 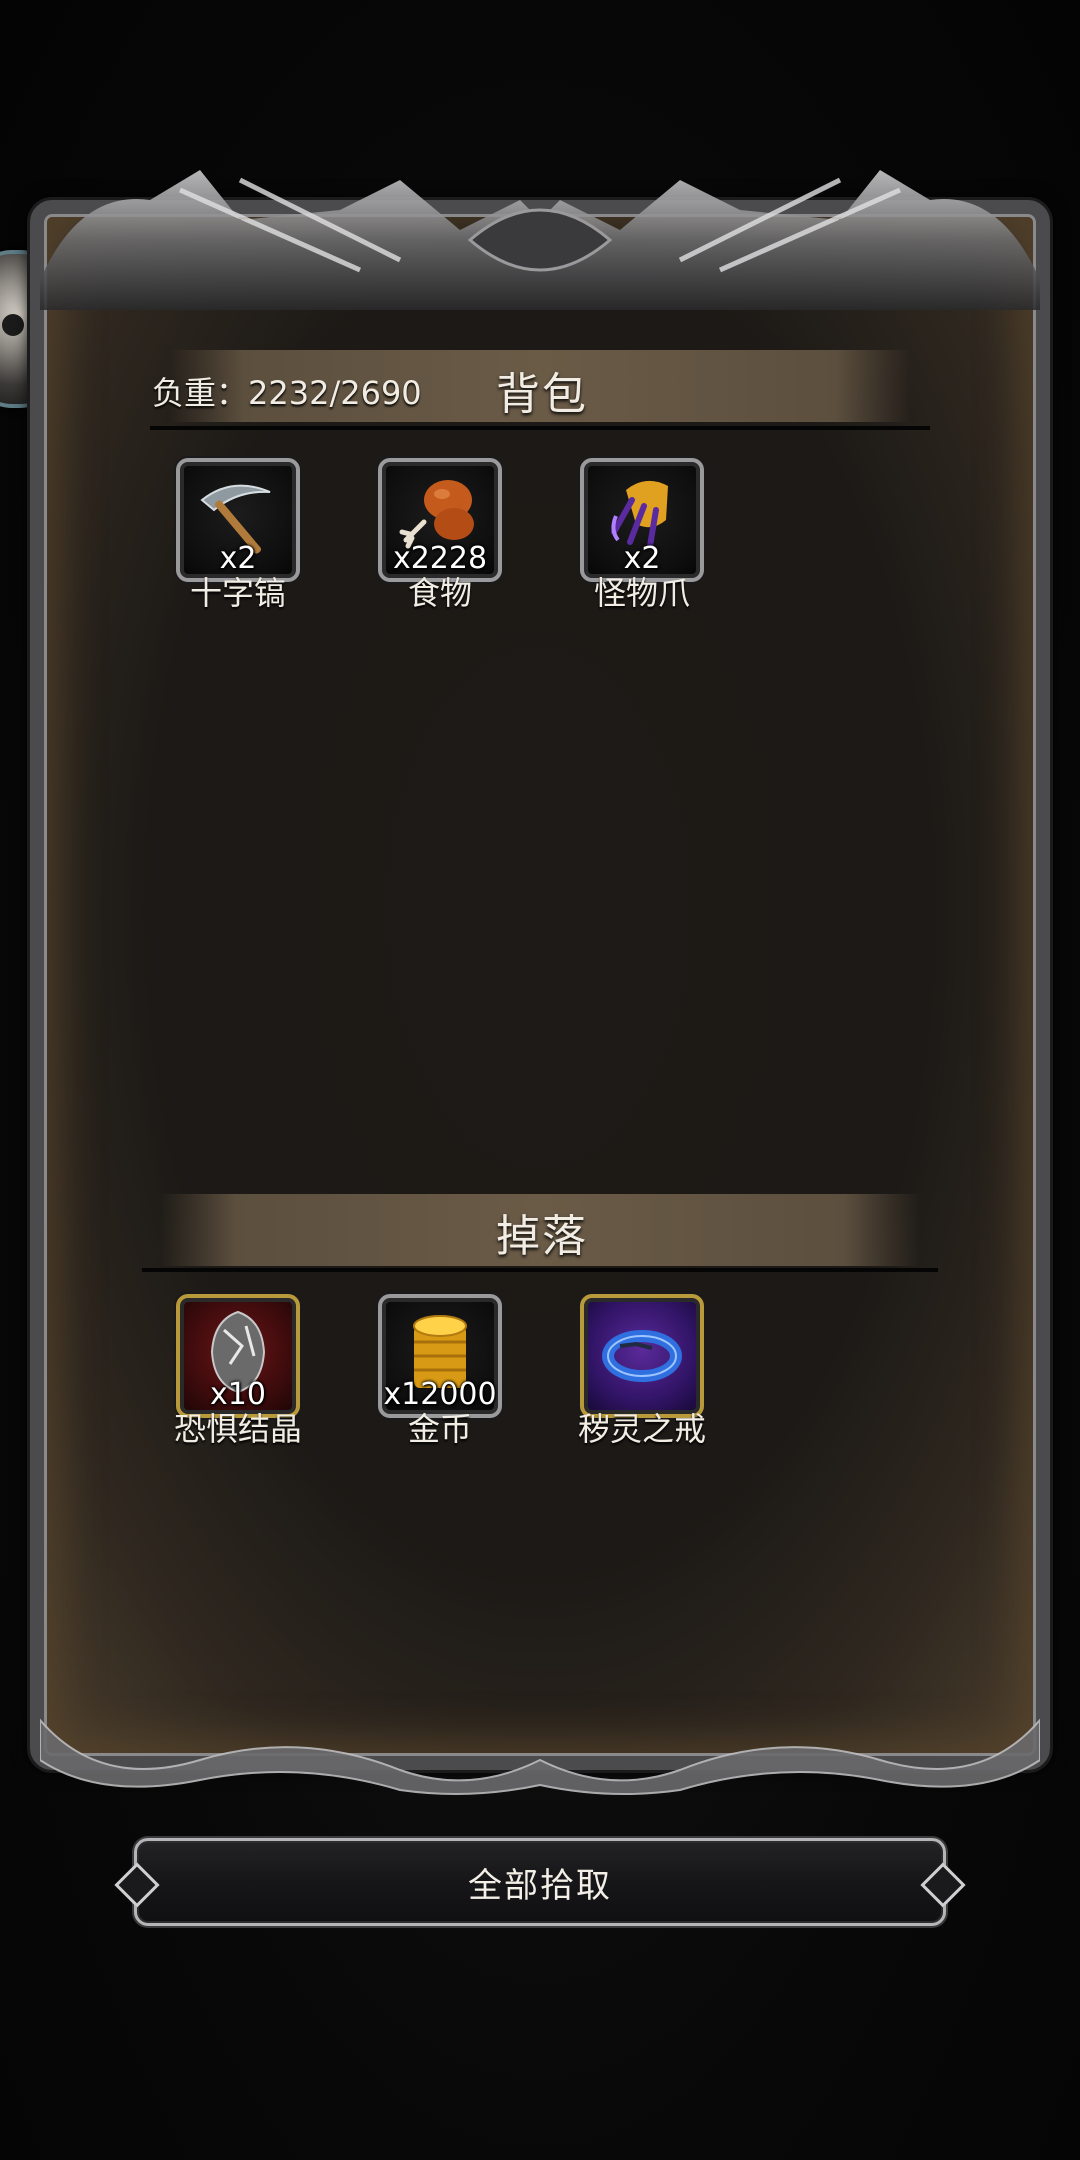 What do you see at coordinates (440, 520) in the screenshot?
I see `inventory-slot-food: x2228` at bounding box center [440, 520].